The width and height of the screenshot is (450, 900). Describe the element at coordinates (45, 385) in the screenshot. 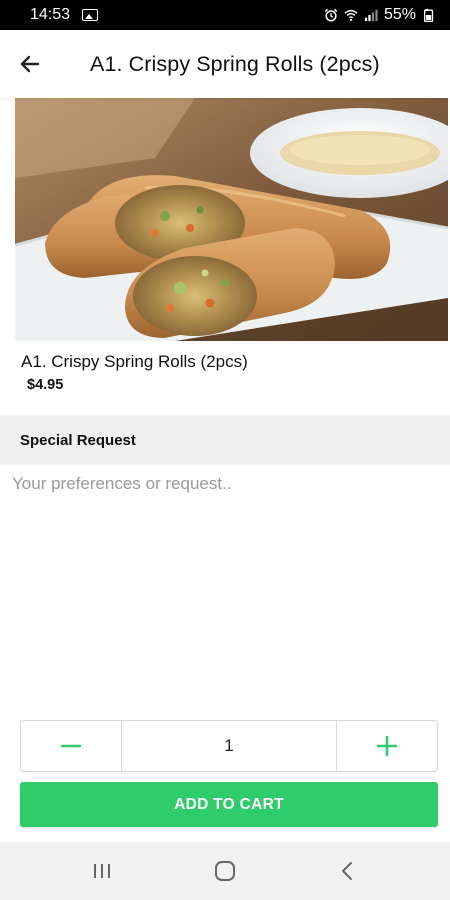

I see `item-price: $4.95` at that location.